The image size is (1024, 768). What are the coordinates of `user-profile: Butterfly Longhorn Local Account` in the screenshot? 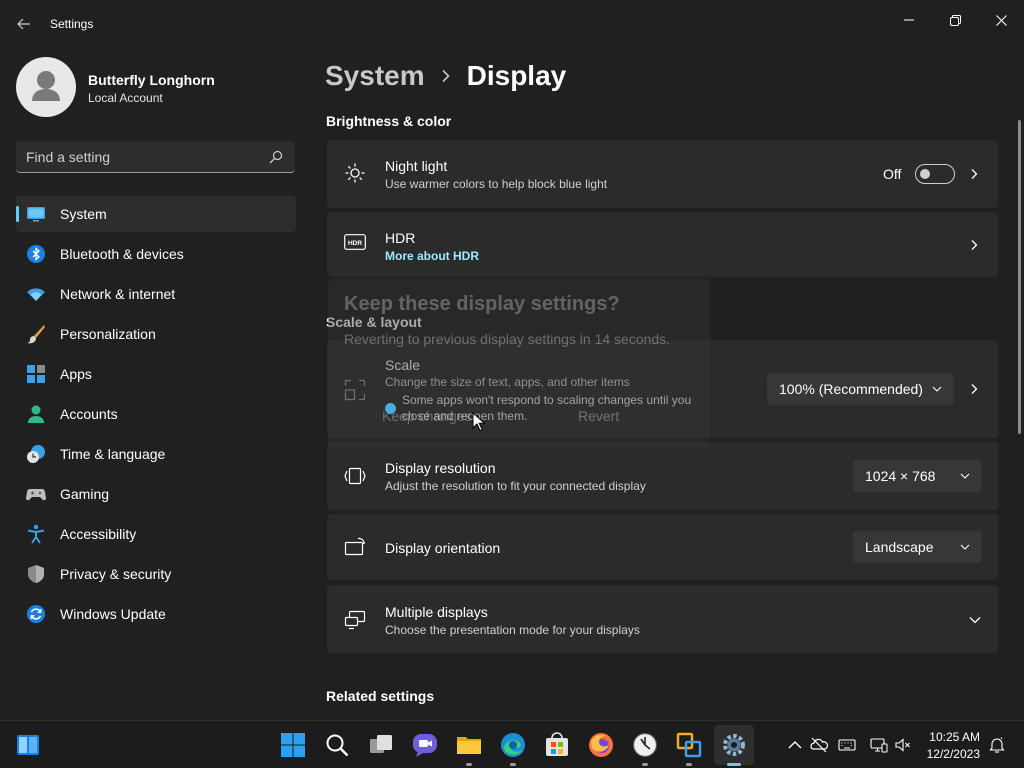 It's located at (156, 87).